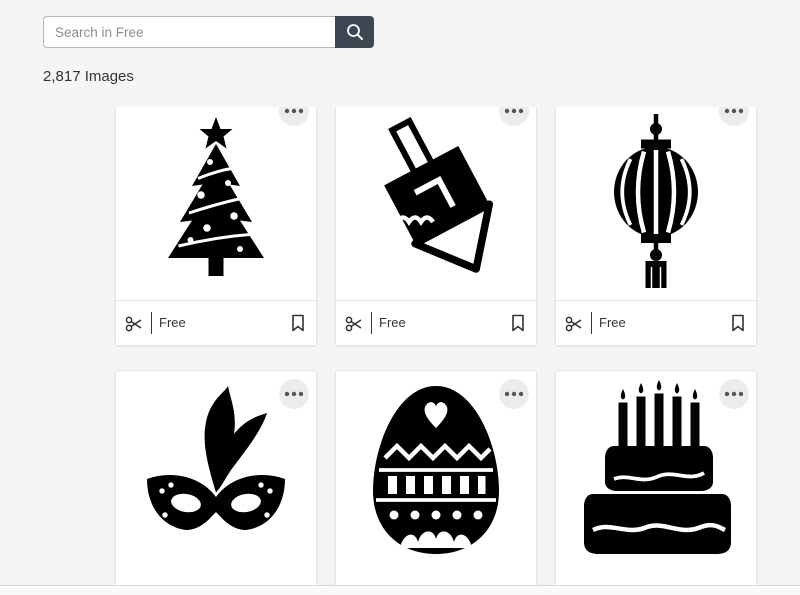  I want to click on search-button, so click(354, 32).